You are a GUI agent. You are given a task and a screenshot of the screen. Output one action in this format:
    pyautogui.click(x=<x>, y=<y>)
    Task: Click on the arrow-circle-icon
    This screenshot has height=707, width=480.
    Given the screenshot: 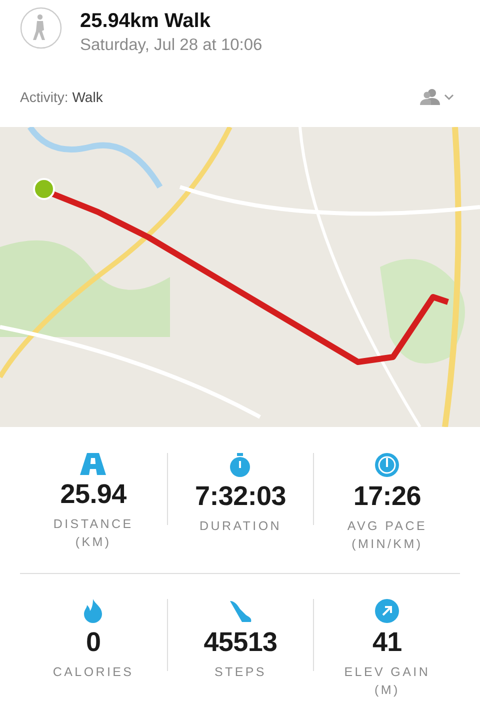 What is the action you would take?
    pyautogui.click(x=387, y=611)
    